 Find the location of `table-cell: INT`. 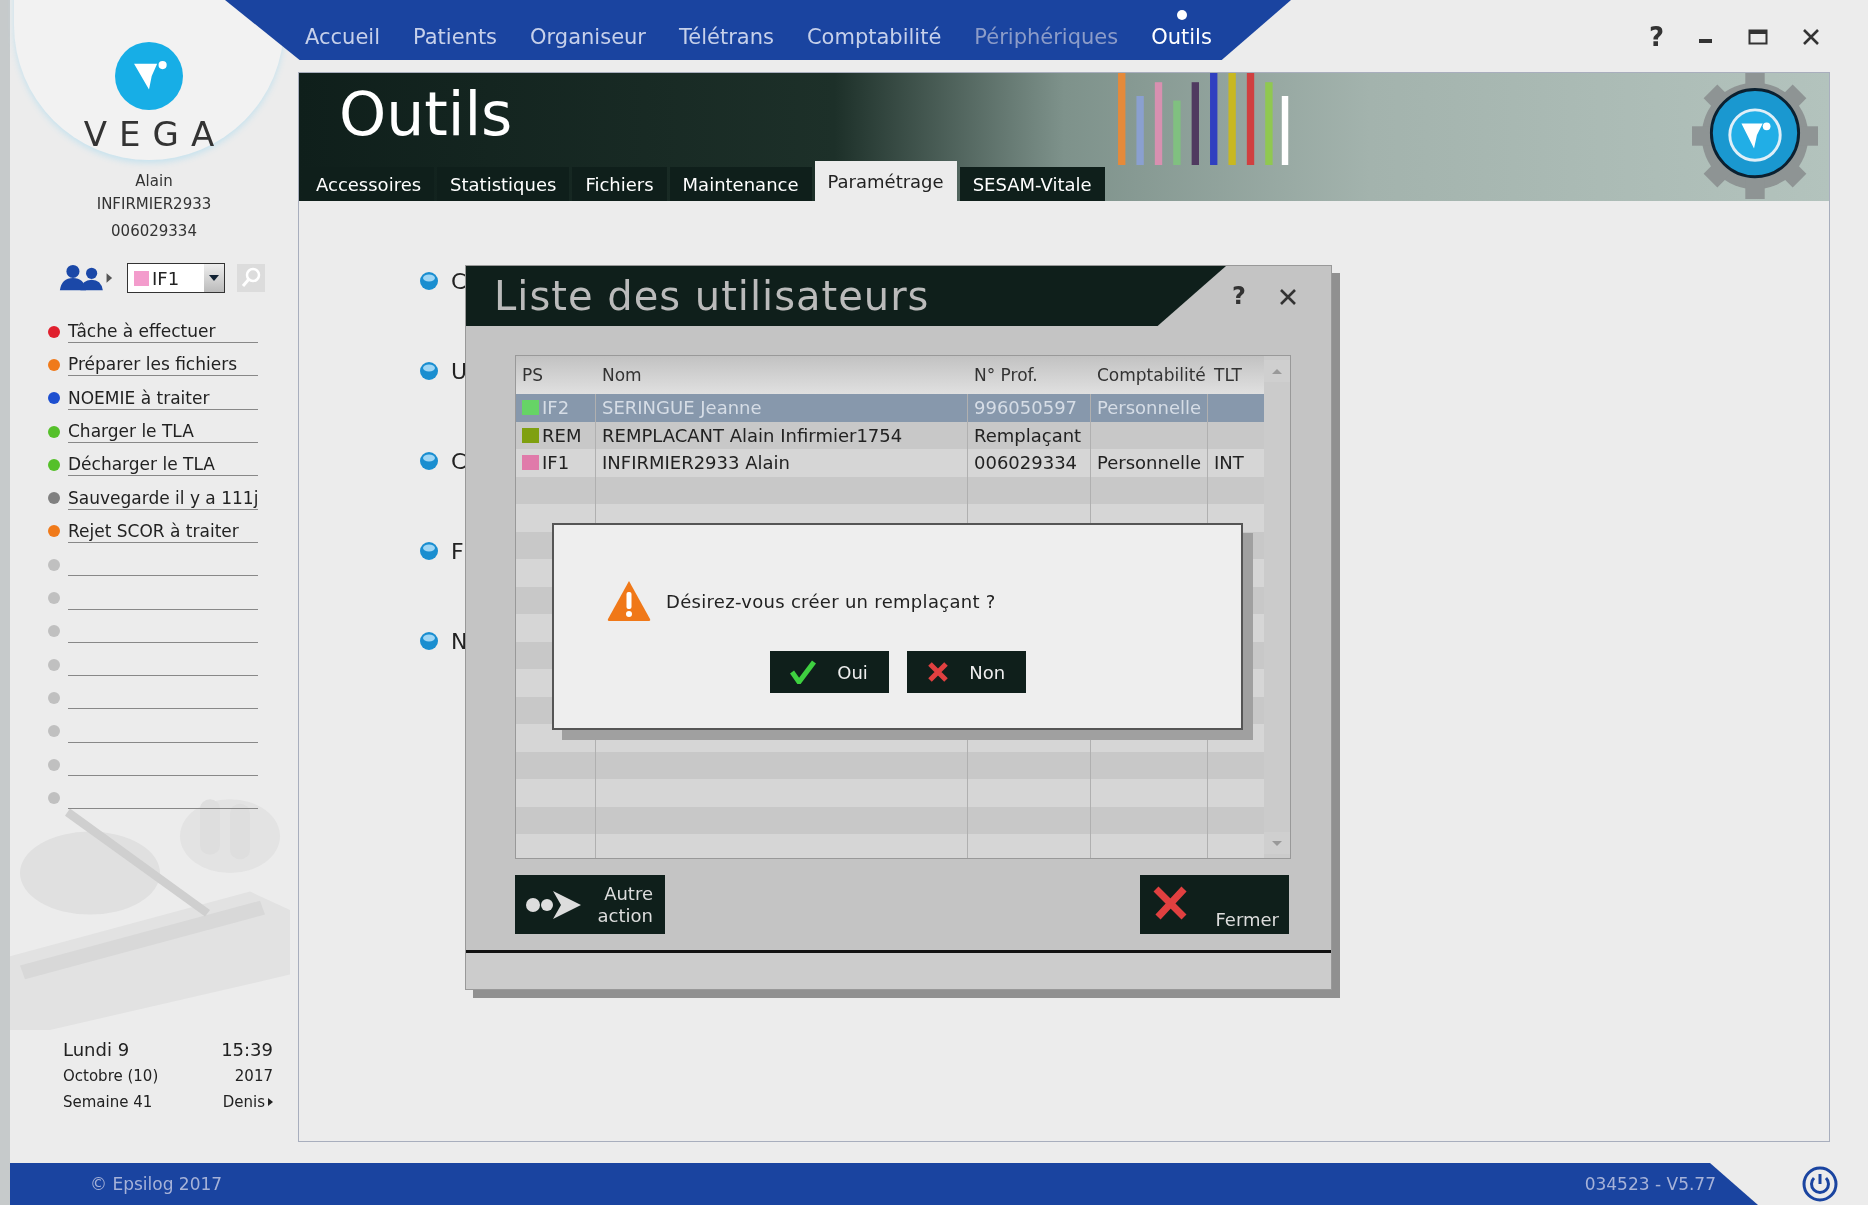

table-cell: INT is located at coordinates (1229, 463).